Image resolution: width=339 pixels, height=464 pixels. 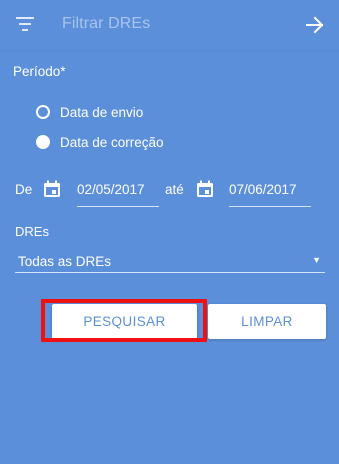 What do you see at coordinates (169, 25) in the screenshot?
I see `app-header: Filtrar DREs` at bounding box center [169, 25].